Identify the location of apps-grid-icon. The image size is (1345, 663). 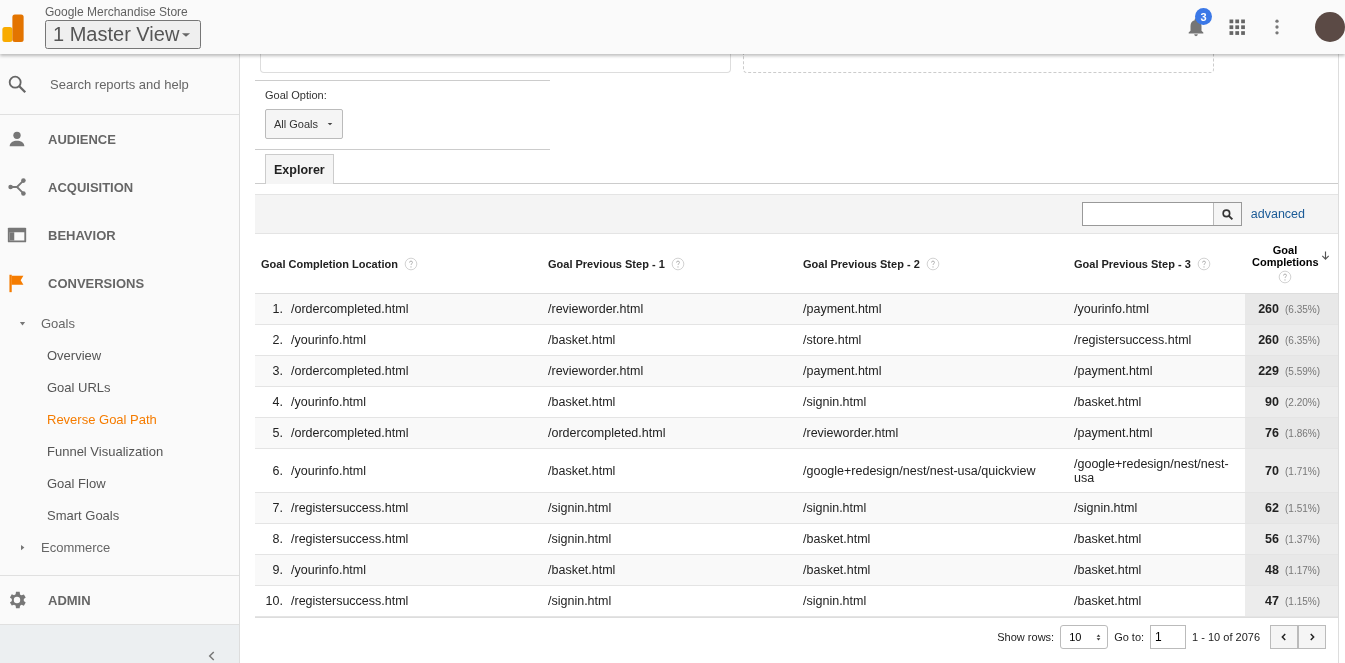
(1237, 27).